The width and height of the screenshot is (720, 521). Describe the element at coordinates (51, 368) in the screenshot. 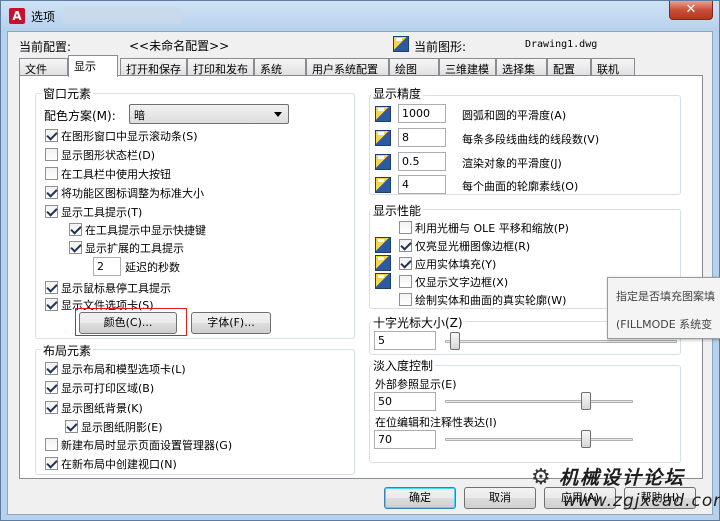

I see `checkbox-layout-model-tabs` at that location.